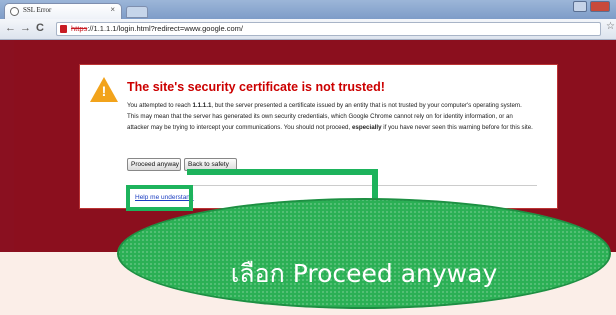 The height and width of the screenshot is (315, 616). What do you see at coordinates (37, 10) in the screenshot?
I see `tab-title: SSL Error` at bounding box center [37, 10].